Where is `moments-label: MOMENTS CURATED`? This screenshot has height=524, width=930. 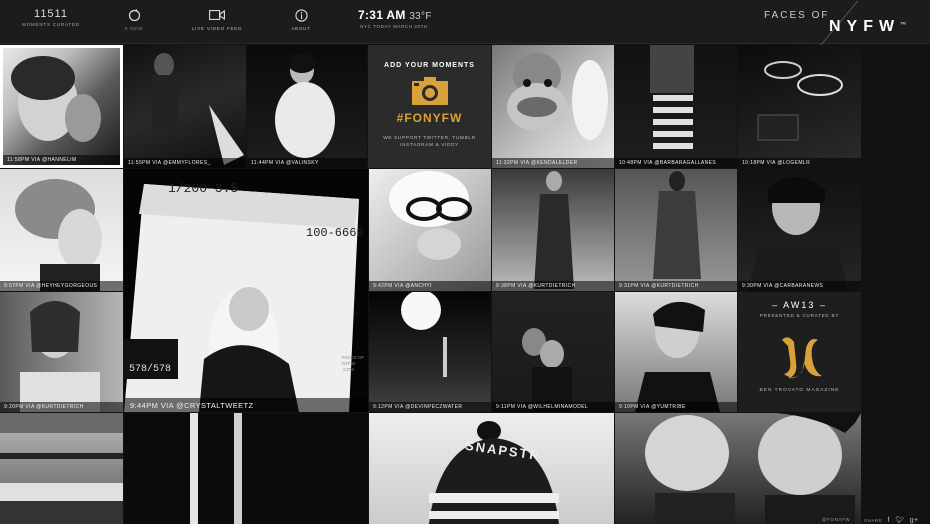
moments-label: MOMENTS CURATED is located at coordinates (51, 24).